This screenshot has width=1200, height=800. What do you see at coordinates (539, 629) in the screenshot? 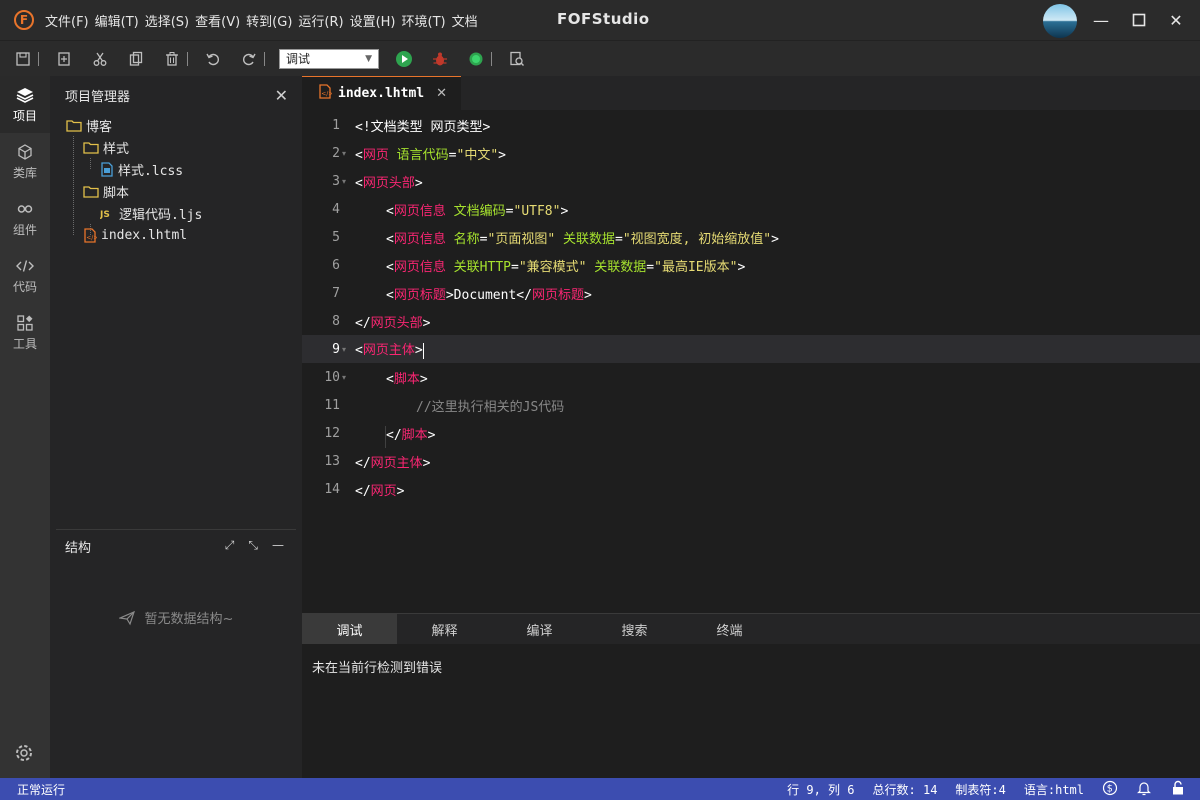
I see `tab-compile: 编译` at bounding box center [539, 629].